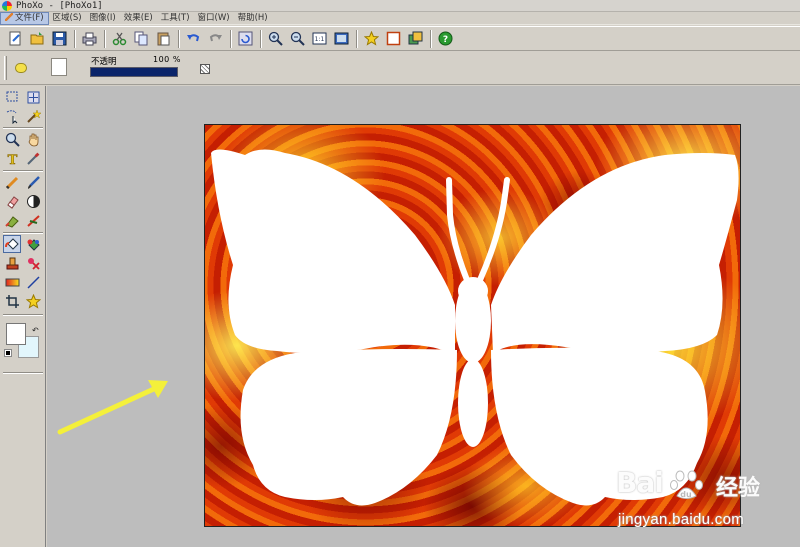 The width and height of the screenshot is (800, 547). I want to click on menu-window: 窗口(W), so click(214, 18).